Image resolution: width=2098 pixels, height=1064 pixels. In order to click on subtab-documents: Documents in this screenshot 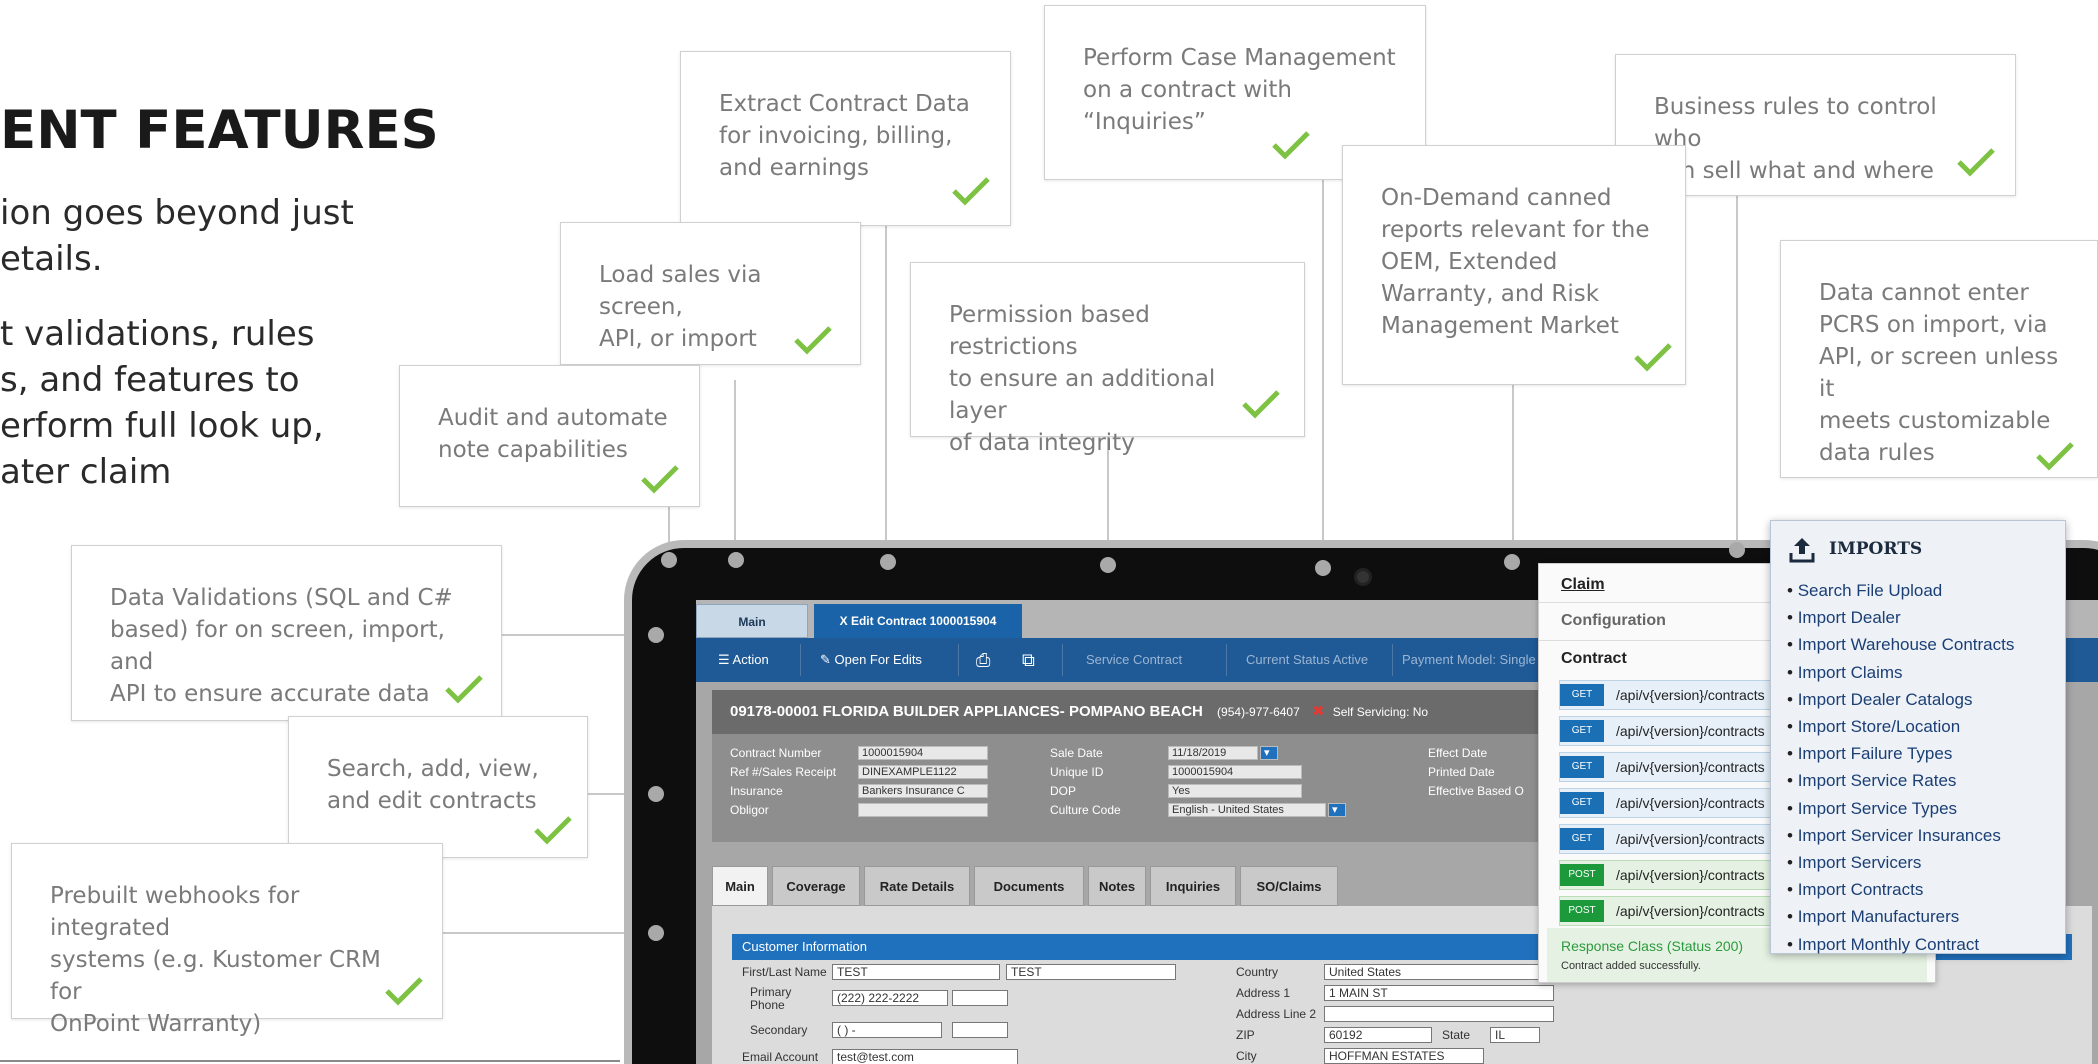, I will do `click(1029, 886)`.